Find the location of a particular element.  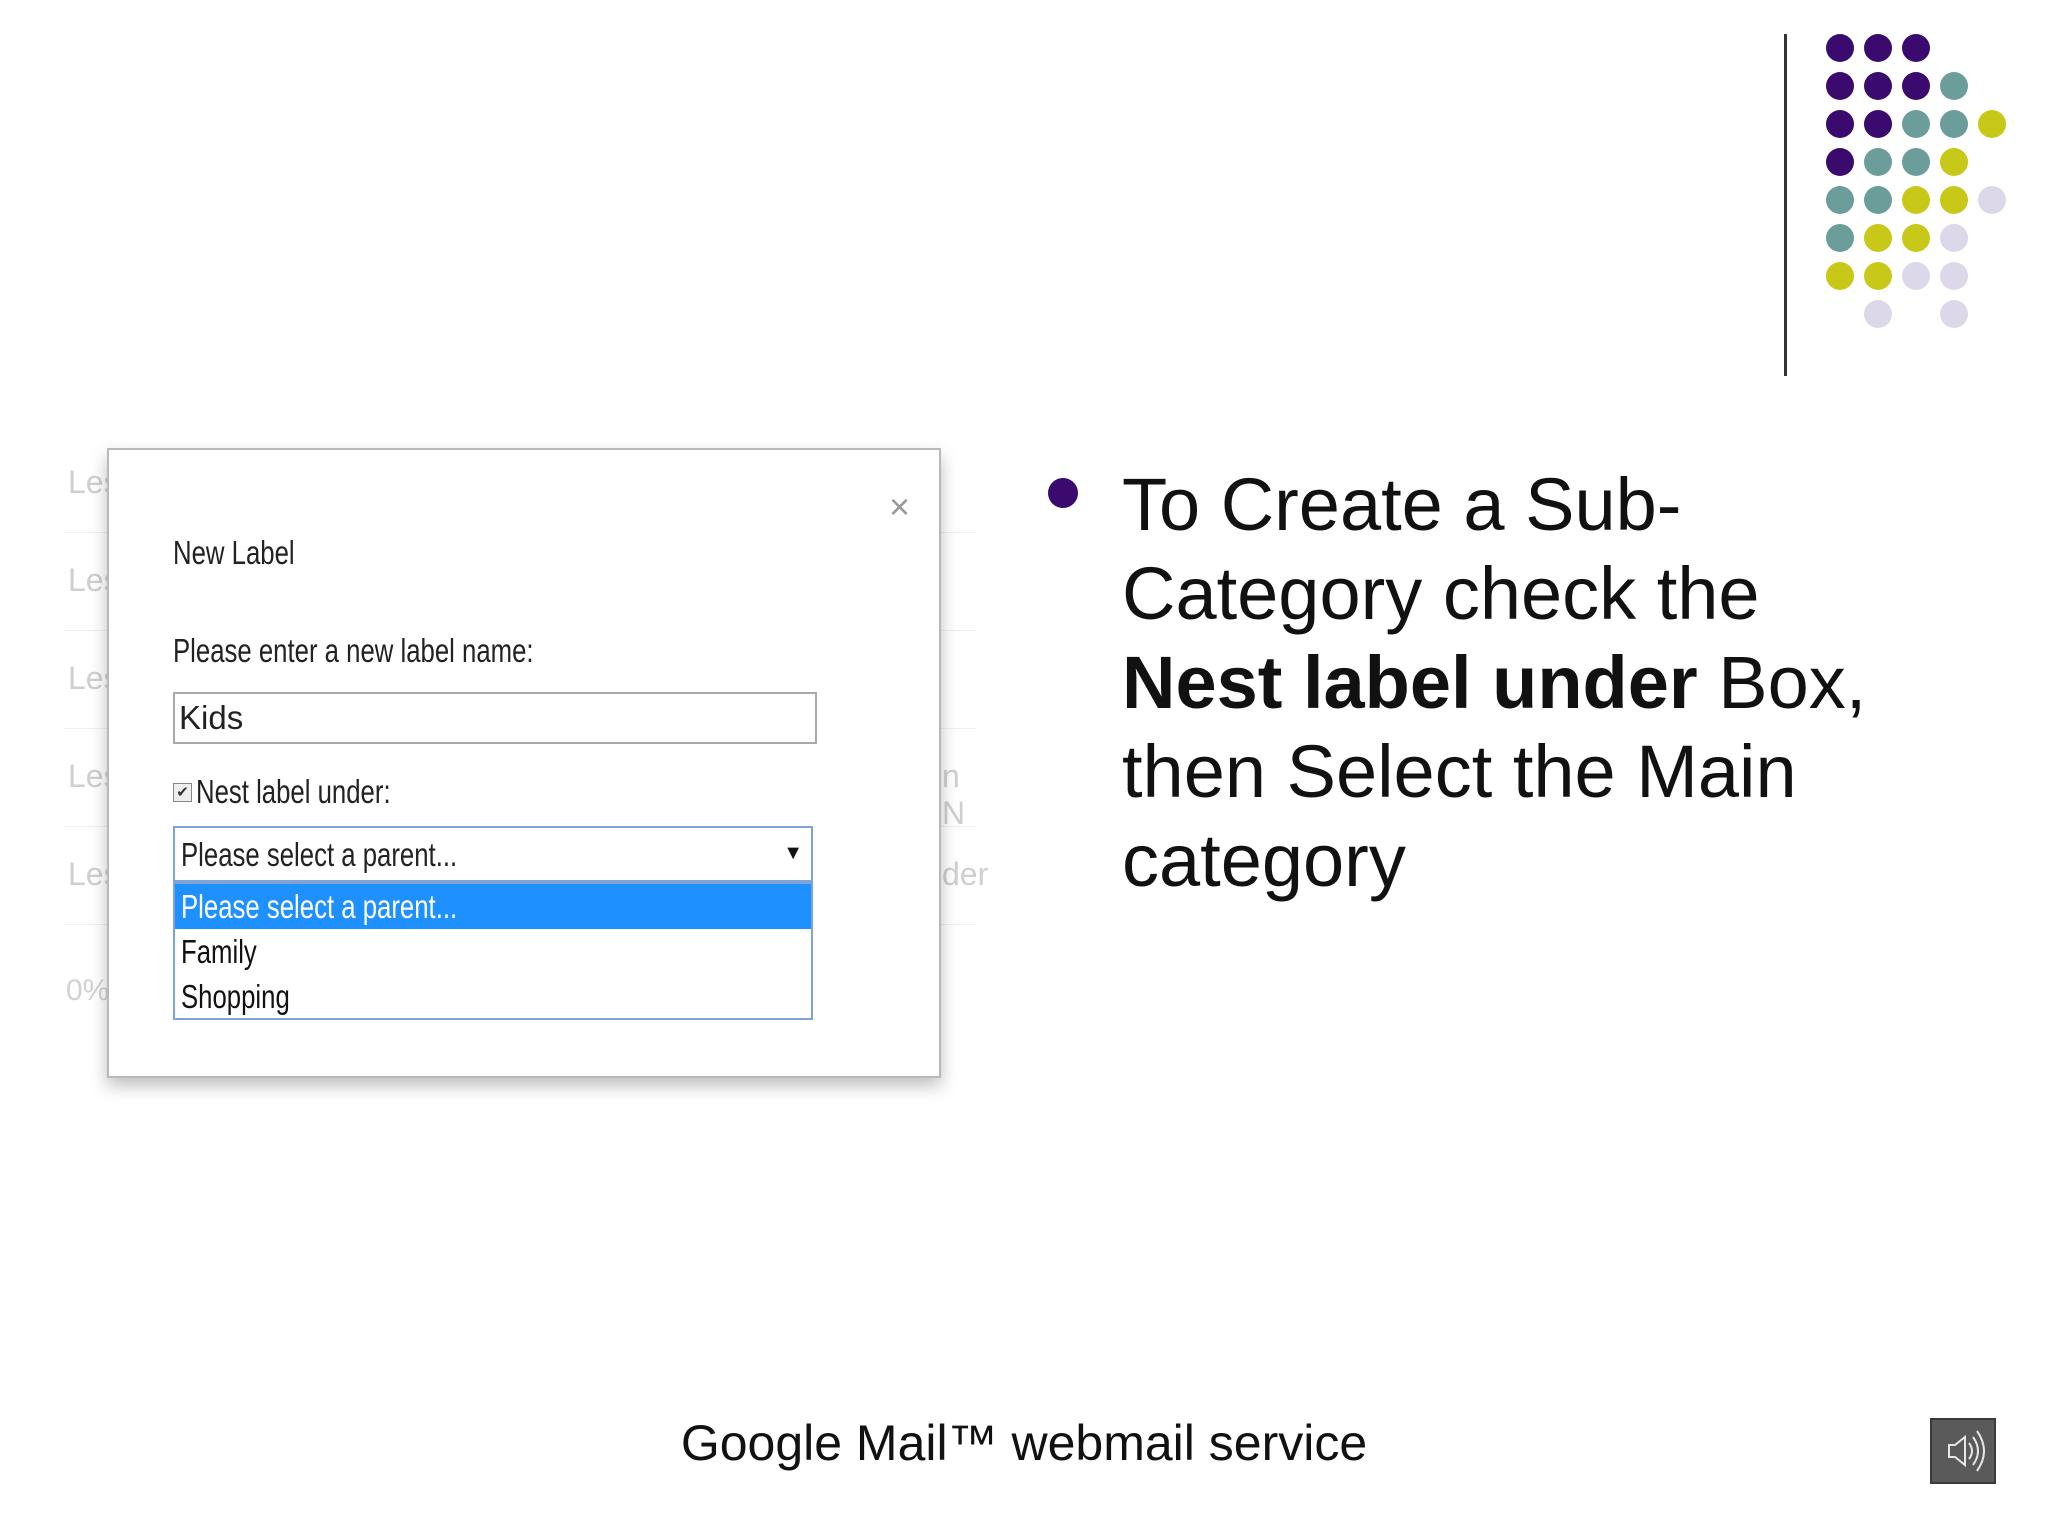

nest-label-checkbox: ✔ is located at coordinates (182, 792).